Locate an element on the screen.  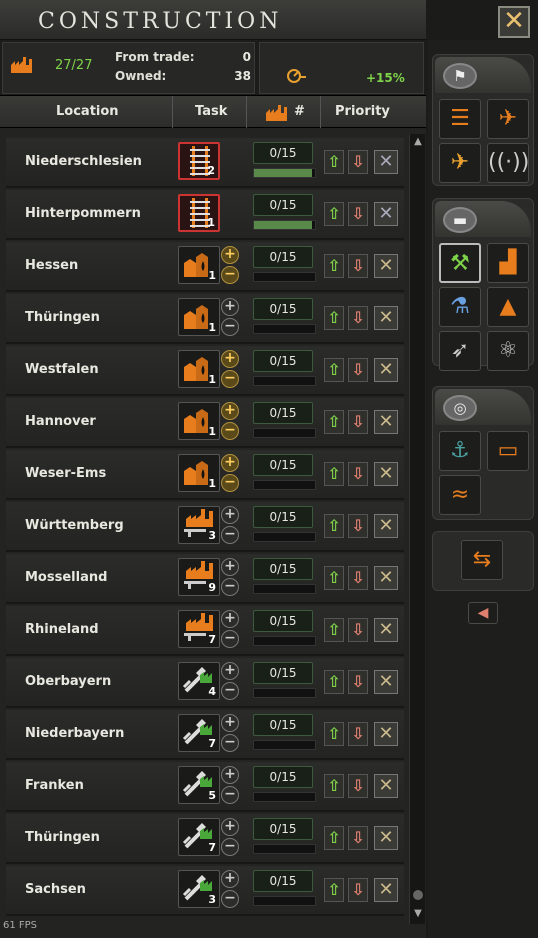
queue-row: Niederschlesien 2 0/15 ⇧ ⇩ ✕ is located at coordinates (205, 163).